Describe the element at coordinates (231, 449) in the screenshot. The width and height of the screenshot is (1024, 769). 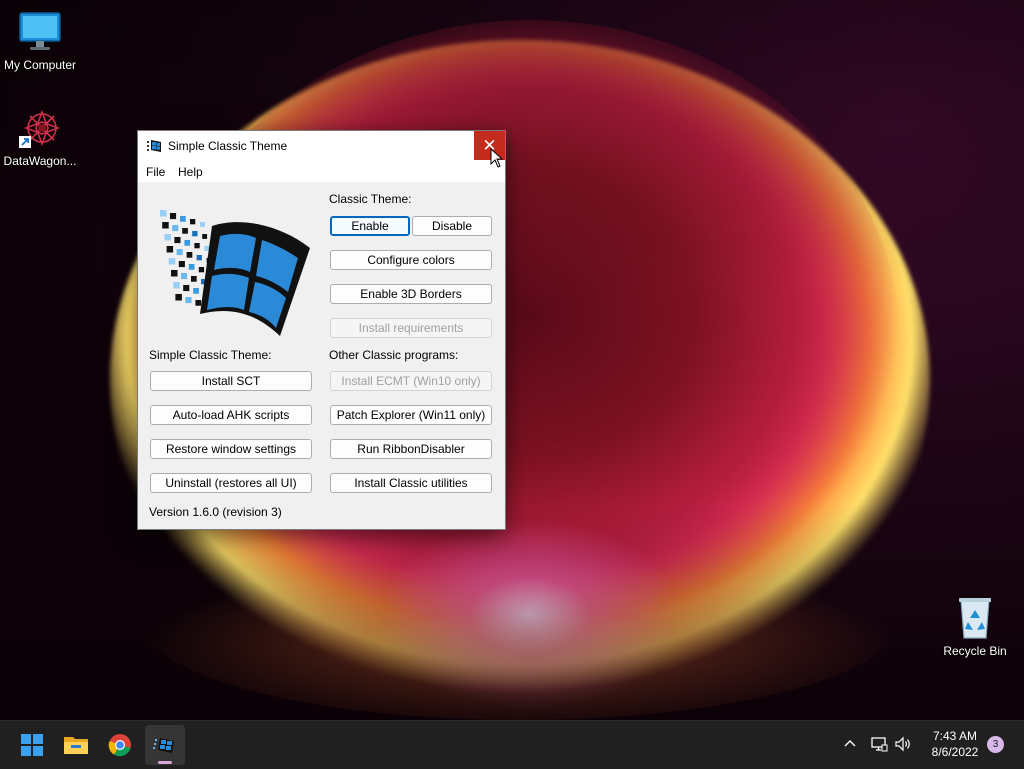
I see `restore-window-settings-button: Restore window settings` at that location.